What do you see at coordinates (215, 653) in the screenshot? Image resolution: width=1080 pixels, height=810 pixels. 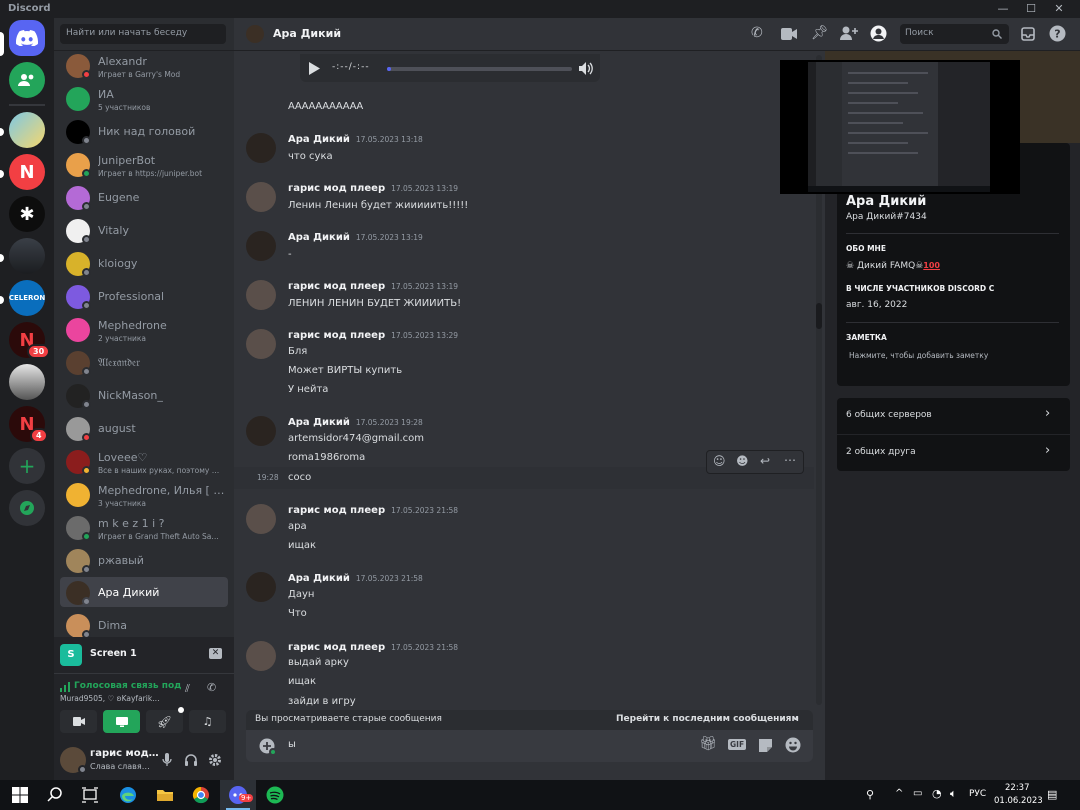 I see `stop-stream-icon: ✕` at bounding box center [215, 653].